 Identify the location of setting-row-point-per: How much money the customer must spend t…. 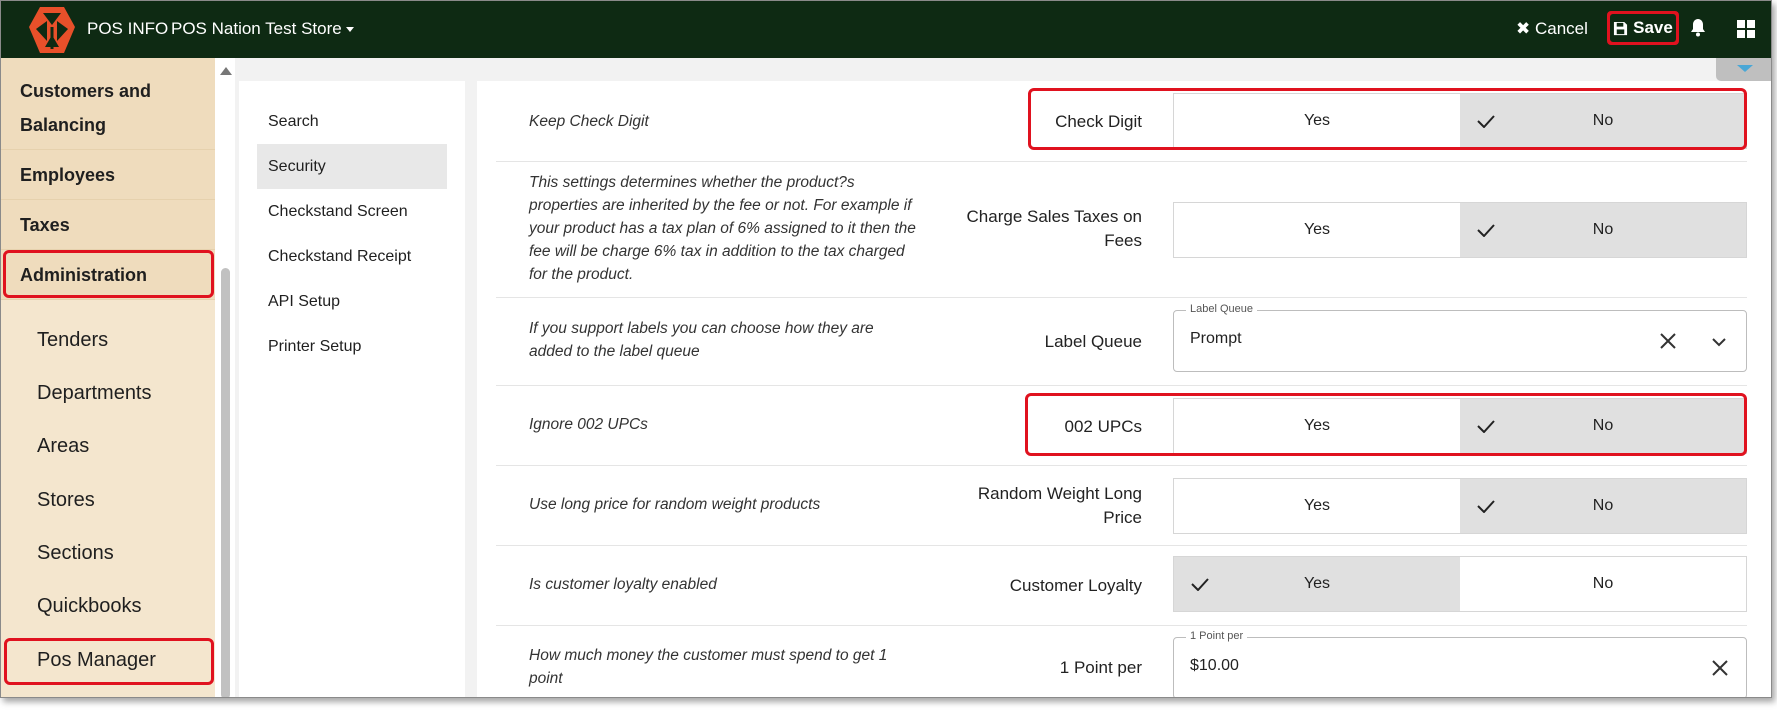
(1121, 661).